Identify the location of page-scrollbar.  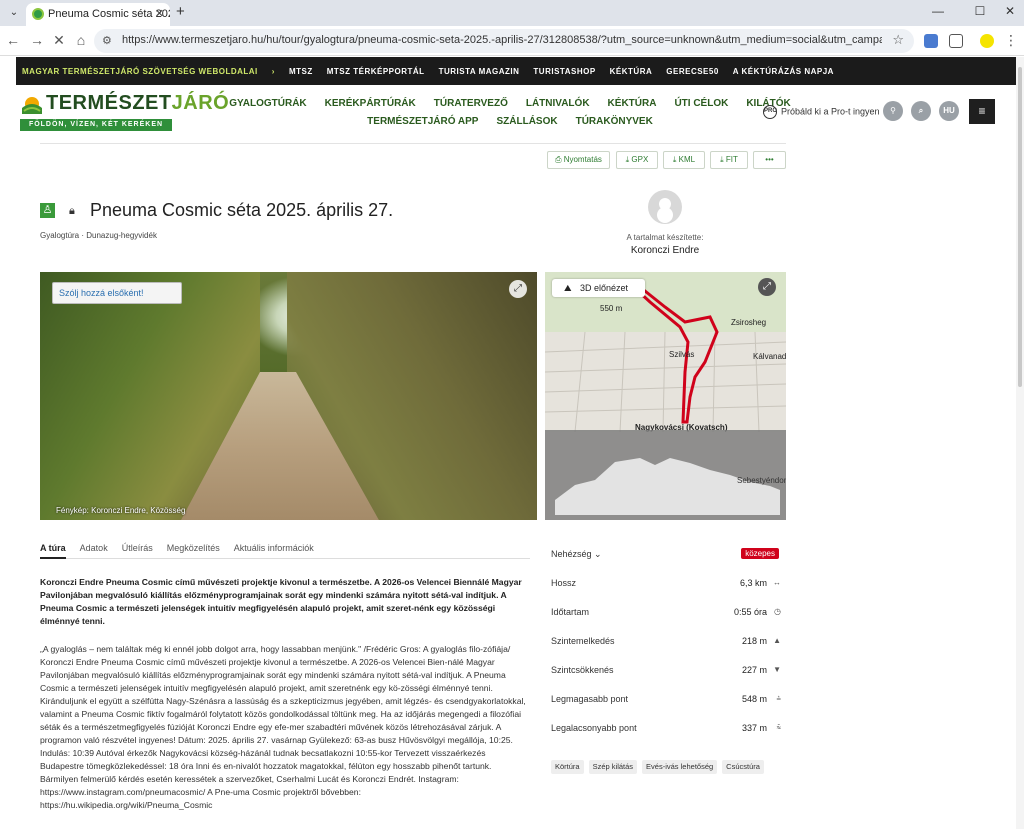
(1020, 443).